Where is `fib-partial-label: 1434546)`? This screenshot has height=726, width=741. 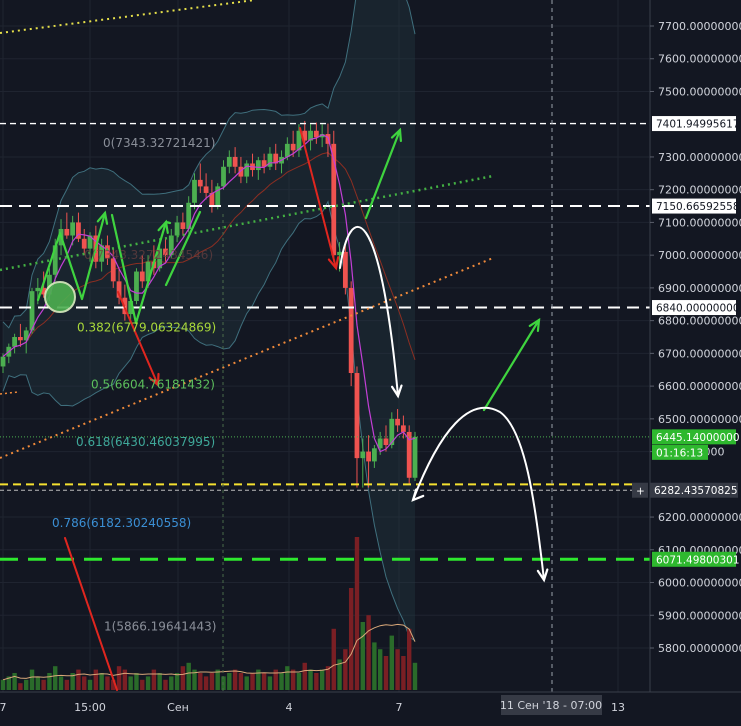
fib-partial-label: 1434546) is located at coordinates (184, 255).